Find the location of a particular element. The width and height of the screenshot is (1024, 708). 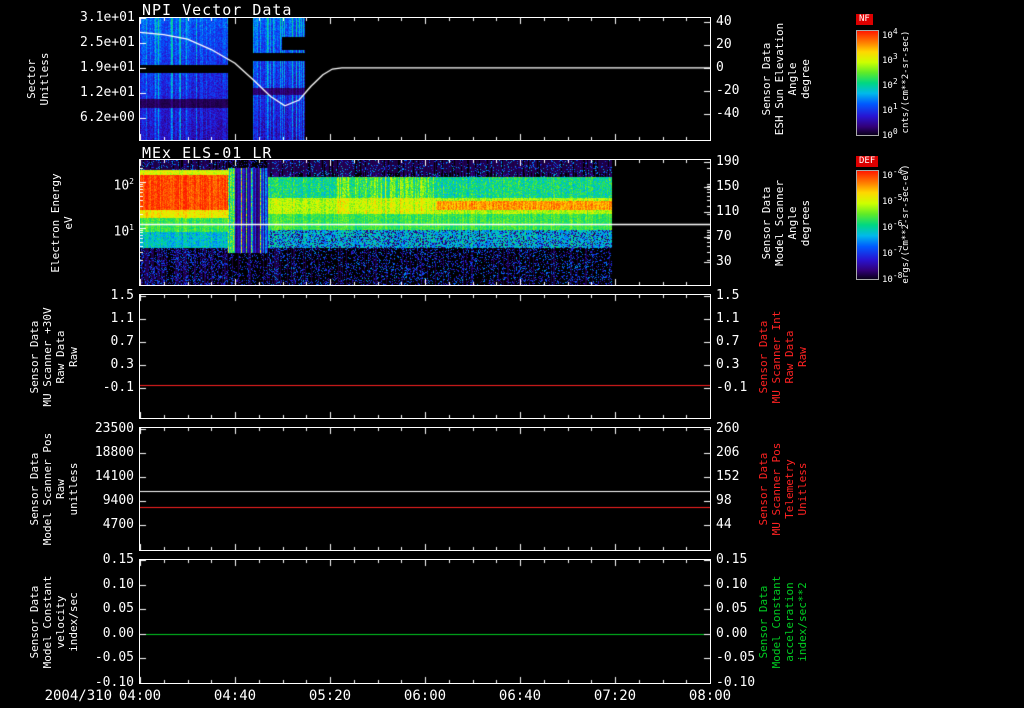

colorbar-tick-label: 104 is located at coordinates (890, 34).